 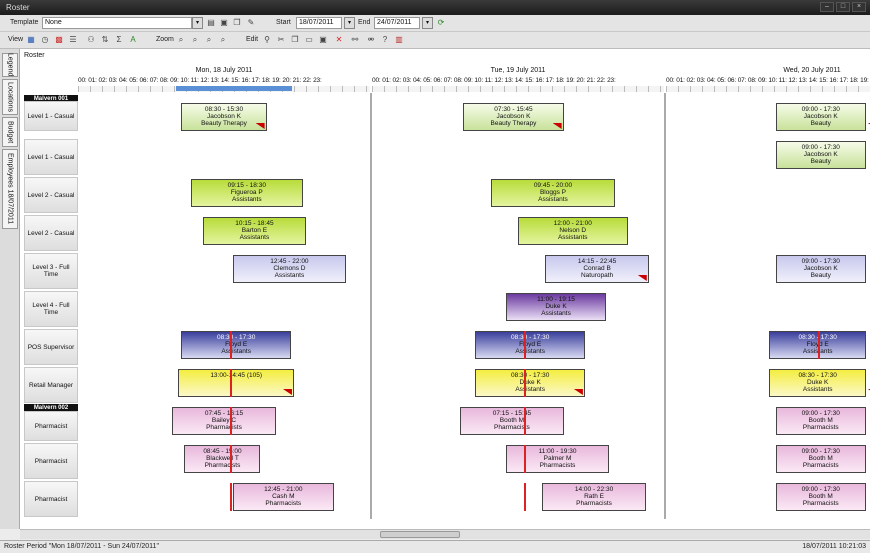 I want to click on row-label: Level 1 - Casual, so click(x=51, y=157).